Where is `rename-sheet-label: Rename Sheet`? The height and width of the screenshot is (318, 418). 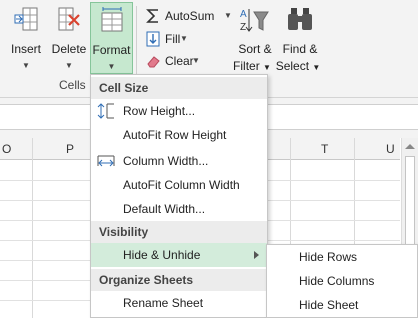 rename-sheet-label: Rename Sheet is located at coordinates (163, 303).